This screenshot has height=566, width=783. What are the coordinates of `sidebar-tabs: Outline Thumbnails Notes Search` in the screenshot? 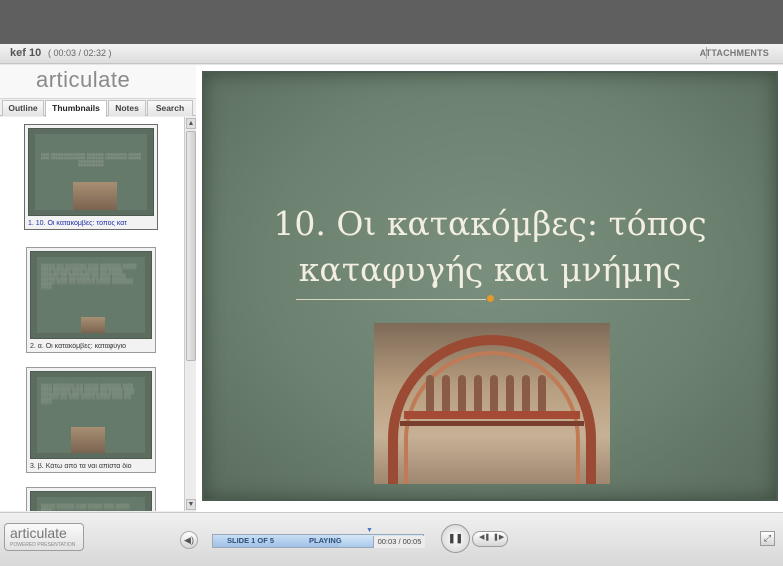 It's located at (98, 108).